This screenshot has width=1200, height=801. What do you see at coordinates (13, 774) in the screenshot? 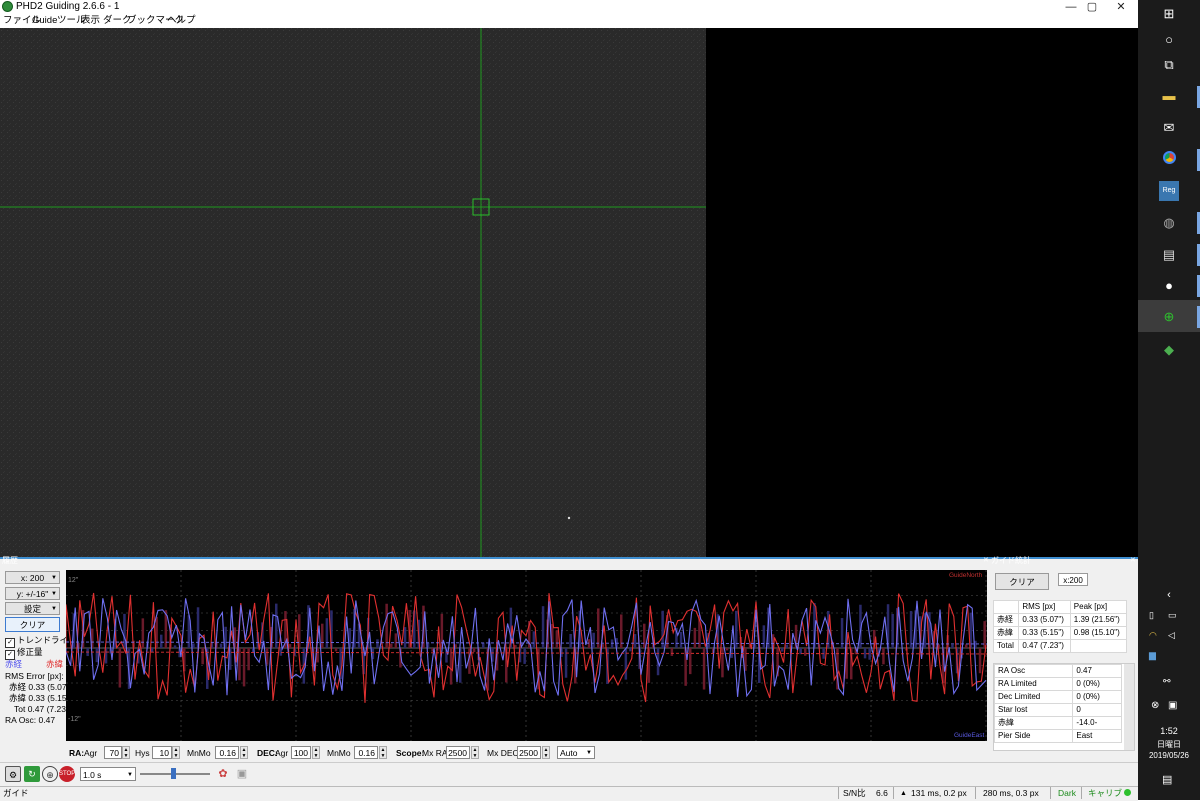
I see `connect-gear-icon: ⚙` at bounding box center [13, 774].